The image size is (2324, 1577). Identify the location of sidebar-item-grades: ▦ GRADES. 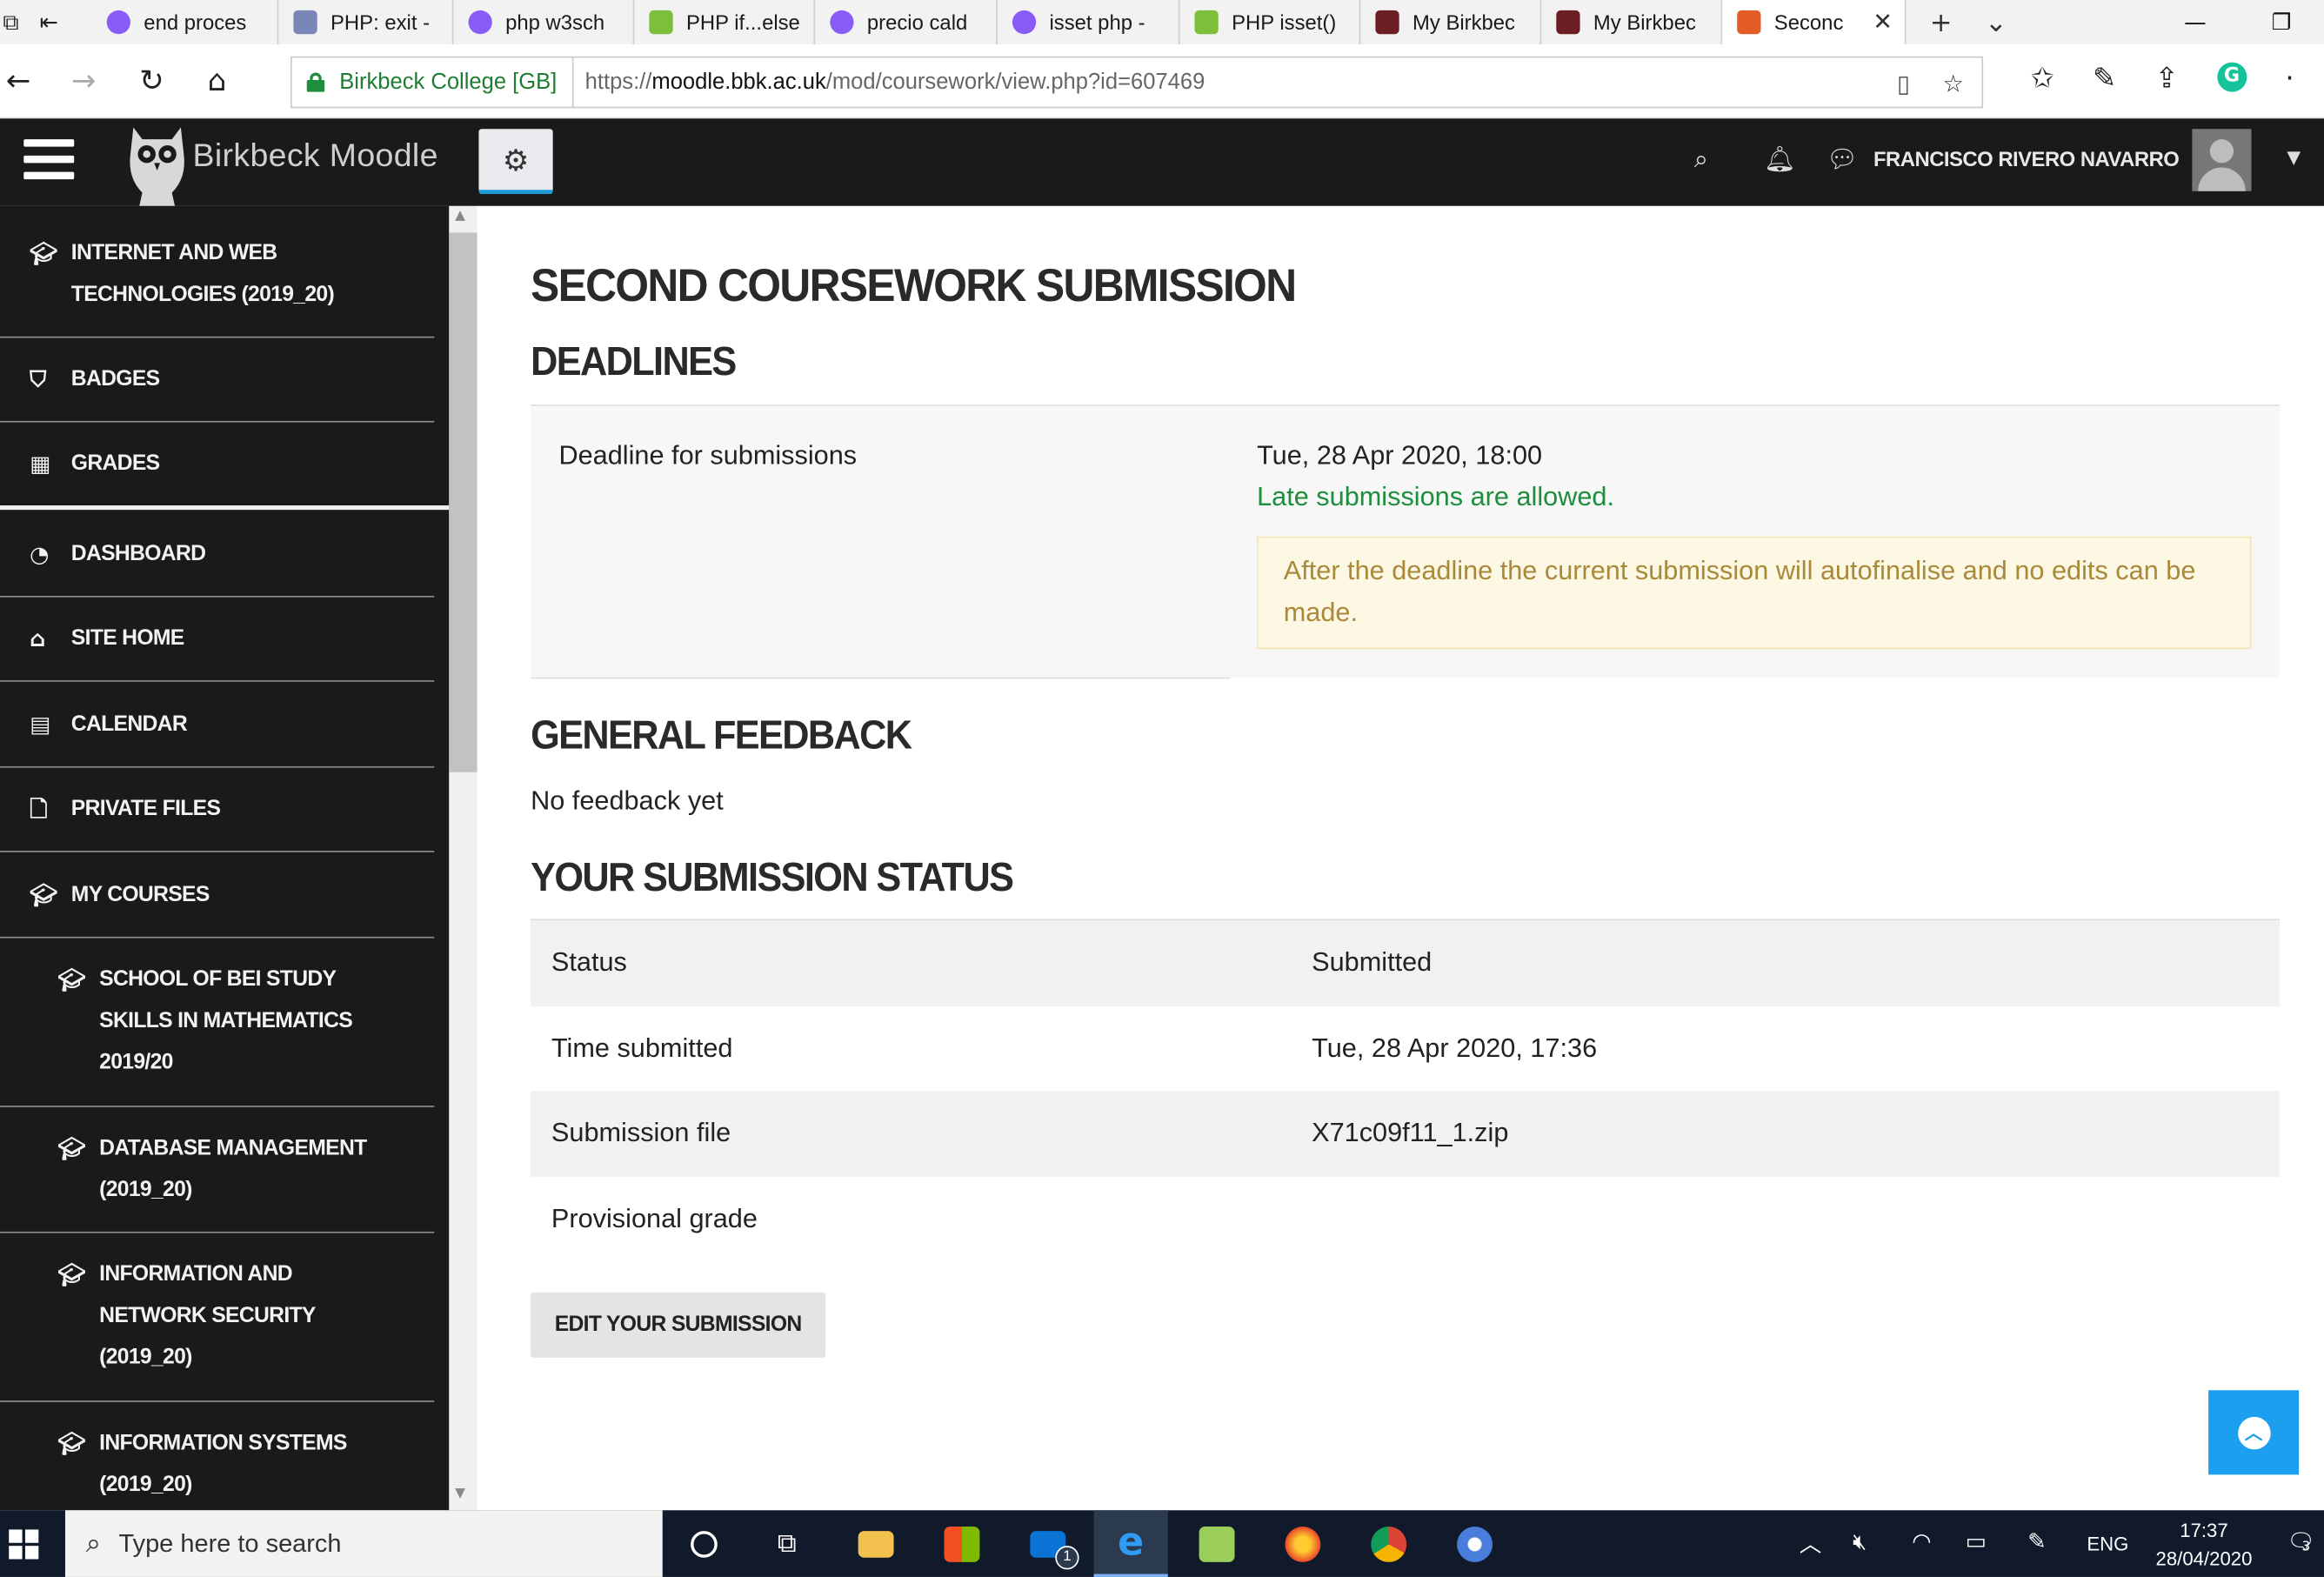
(217, 465).